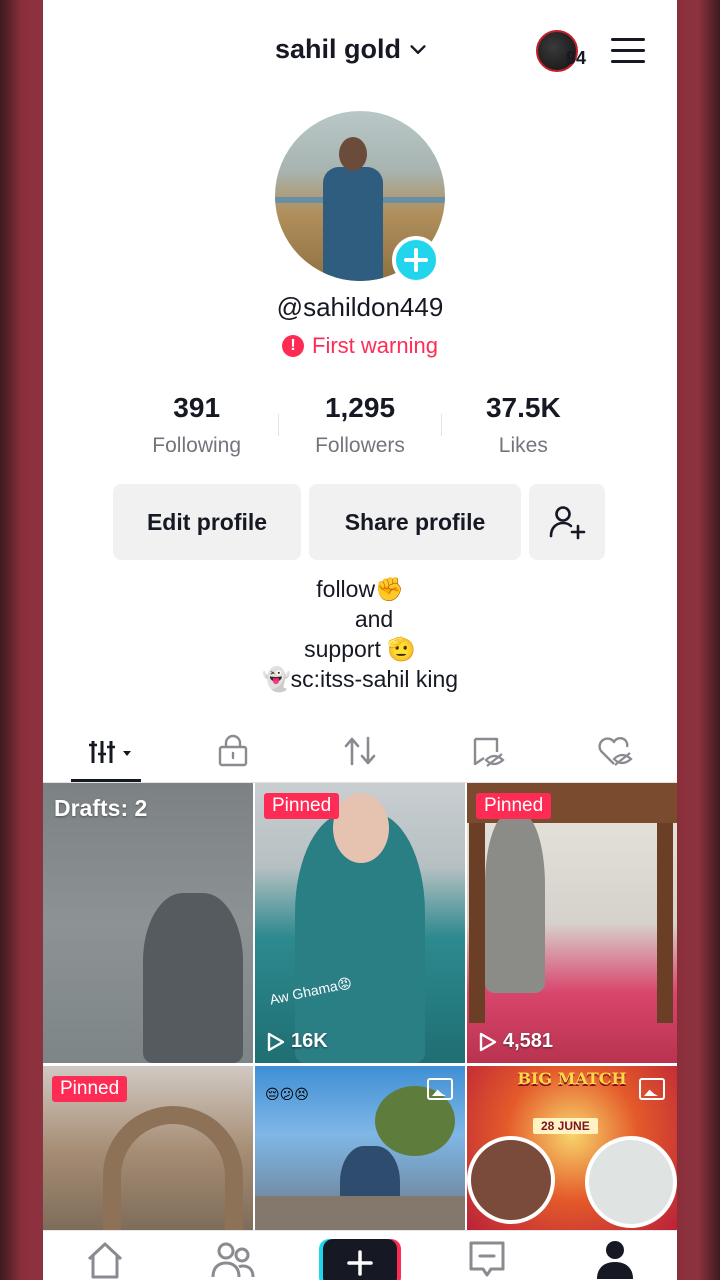 The height and width of the screenshot is (1280, 720). I want to click on nav-home, so click(105, 1259).